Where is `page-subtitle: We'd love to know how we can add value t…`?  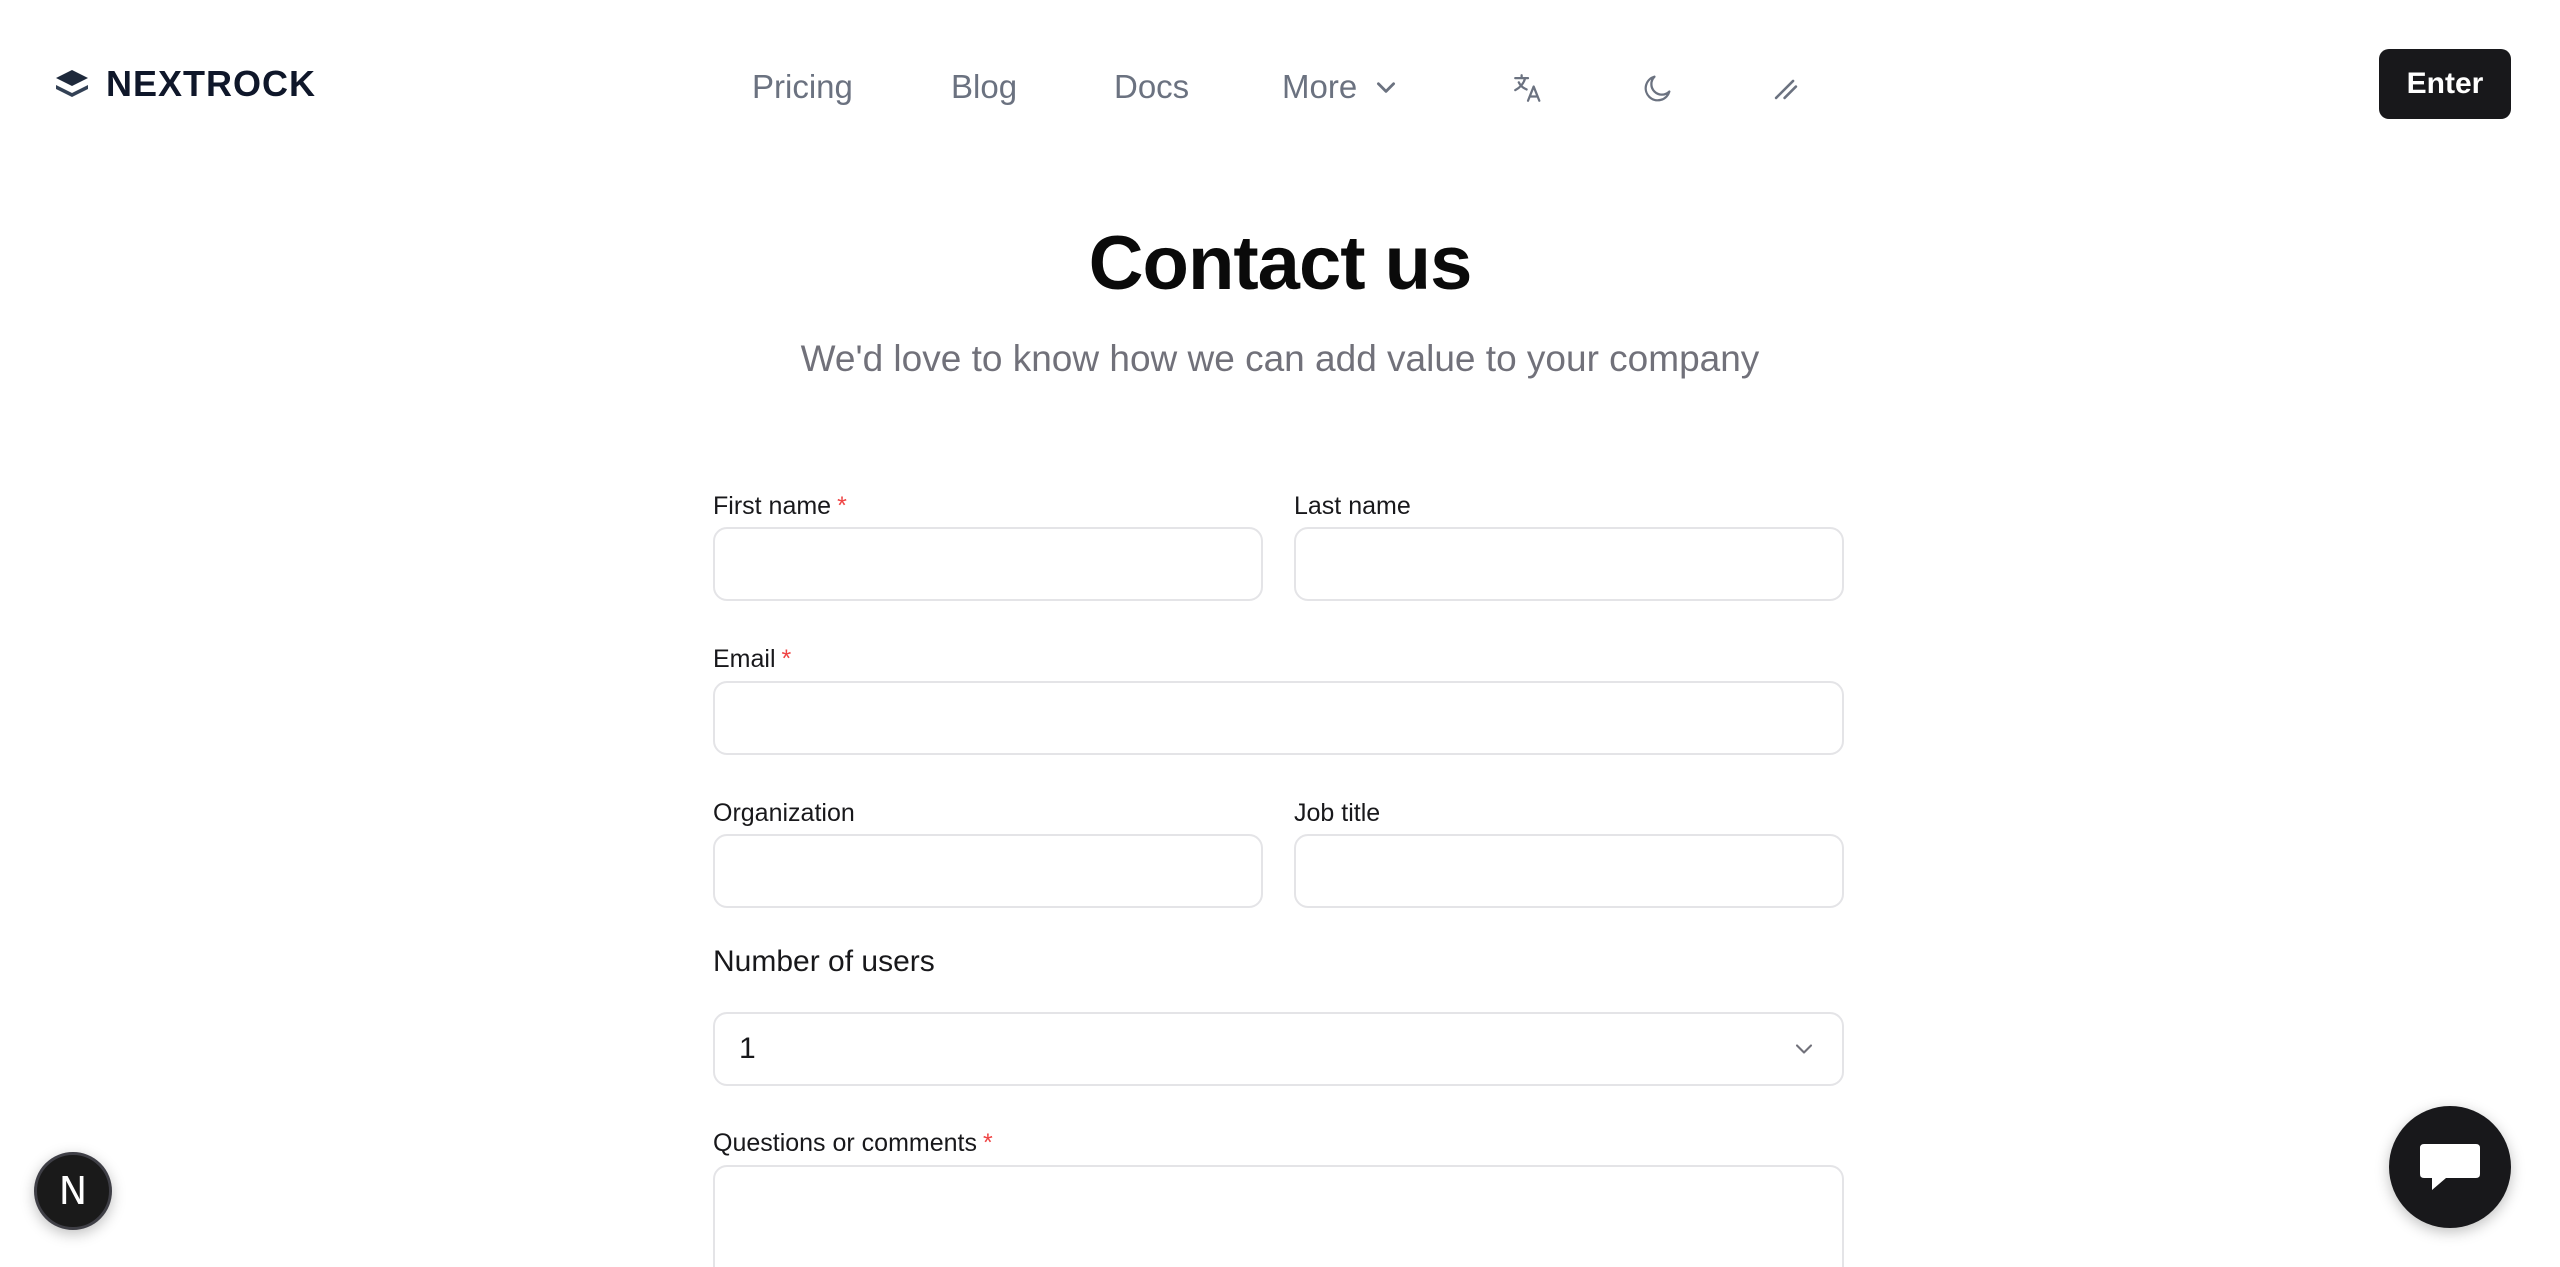
page-subtitle: We'd love to know how we can add value t… is located at coordinates (1280, 358).